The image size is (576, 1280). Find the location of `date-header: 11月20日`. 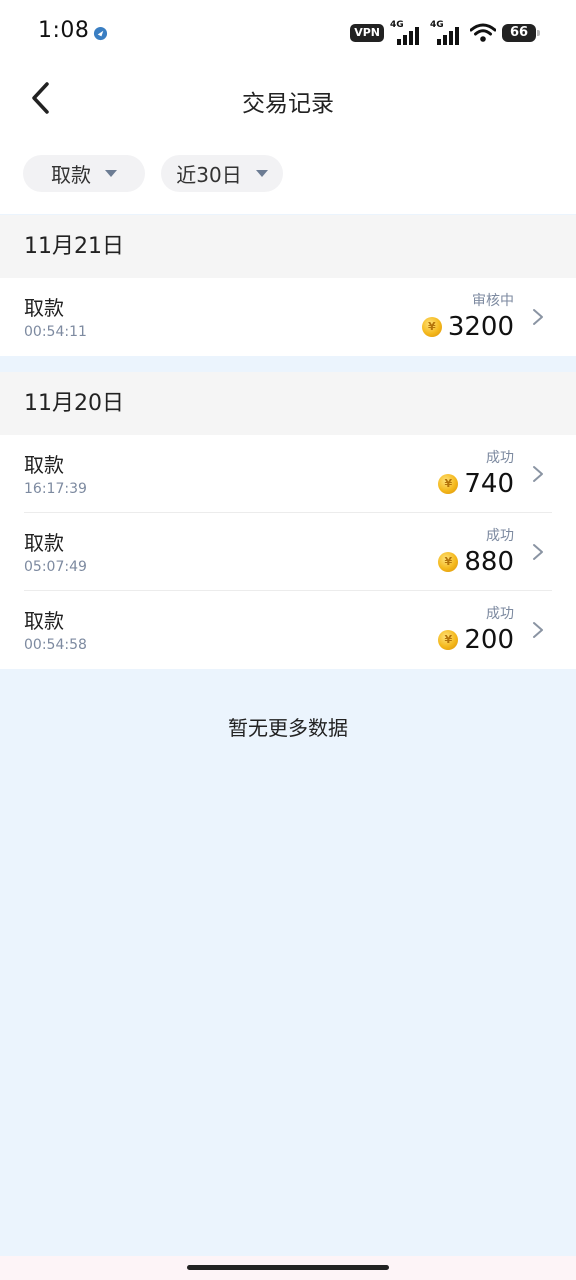

date-header: 11月20日 is located at coordinates (288, 403).